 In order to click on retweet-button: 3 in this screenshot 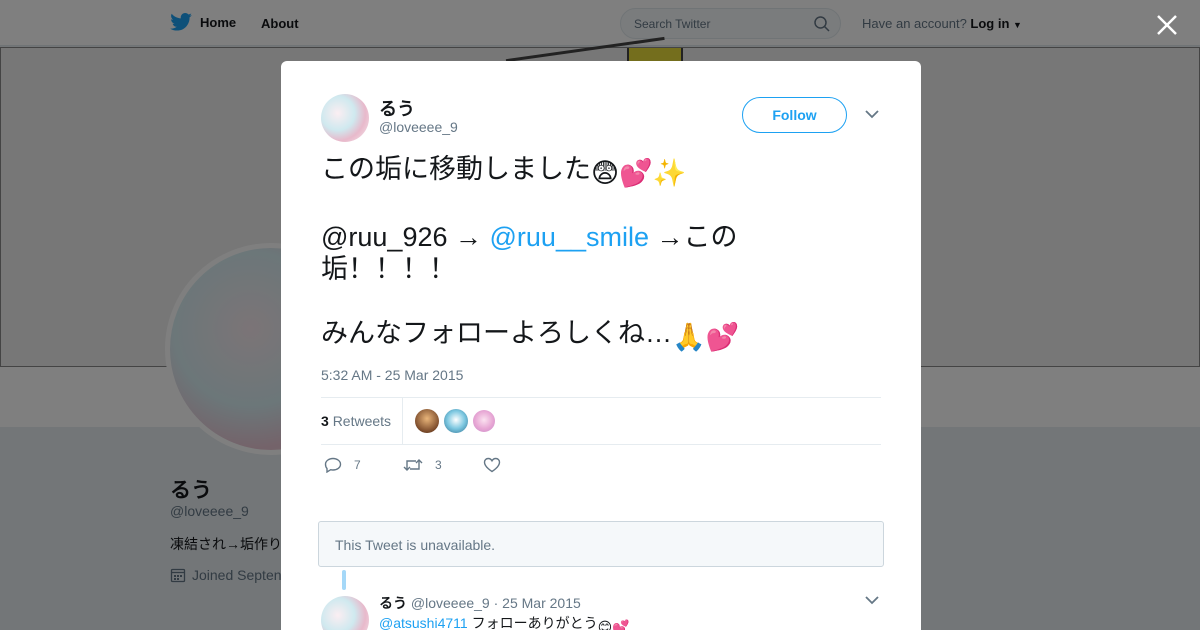, I will do `click(422, 465)`.